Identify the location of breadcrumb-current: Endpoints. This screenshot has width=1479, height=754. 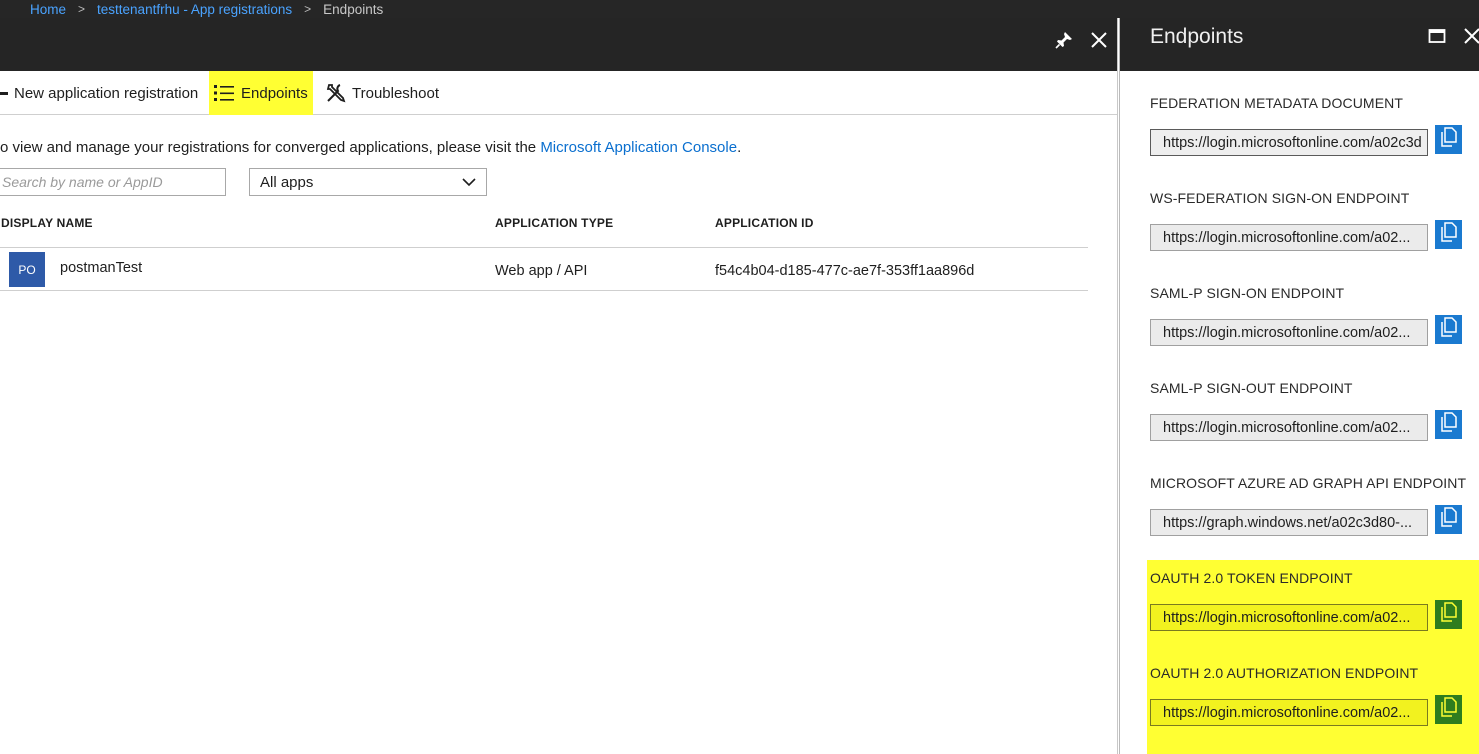
(353, 9).